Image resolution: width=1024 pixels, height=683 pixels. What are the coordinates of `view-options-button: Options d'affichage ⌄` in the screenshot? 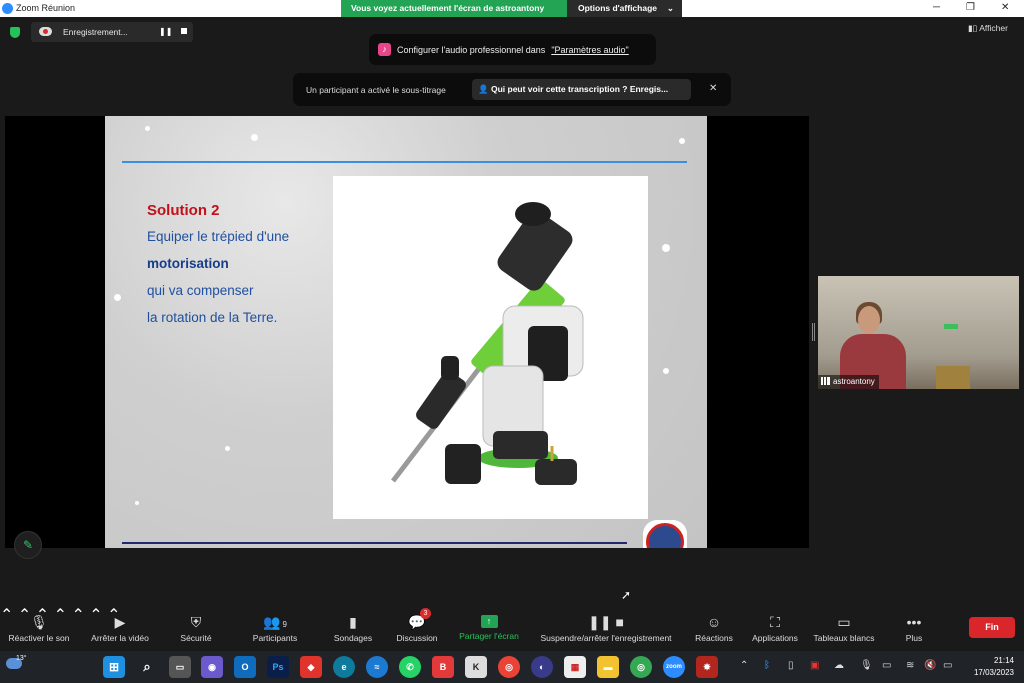 It's located at (624, 8).